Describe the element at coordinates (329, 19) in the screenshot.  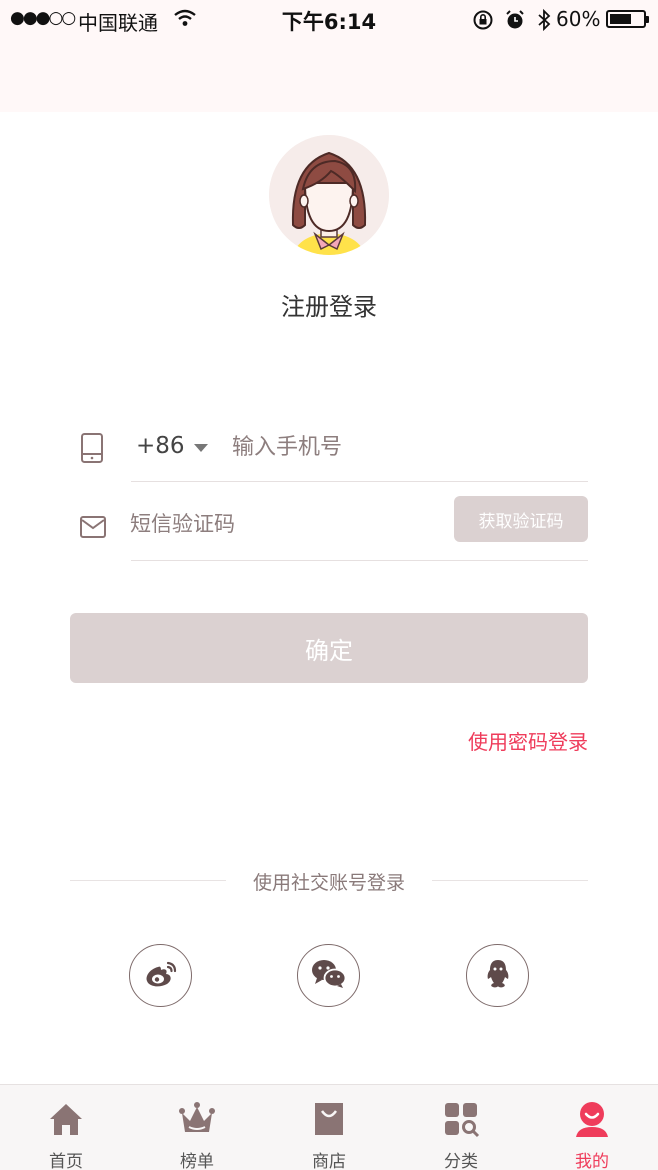
I see `status-bar: ●●●○○ 中国联通 下午6:14 60%` at that location.